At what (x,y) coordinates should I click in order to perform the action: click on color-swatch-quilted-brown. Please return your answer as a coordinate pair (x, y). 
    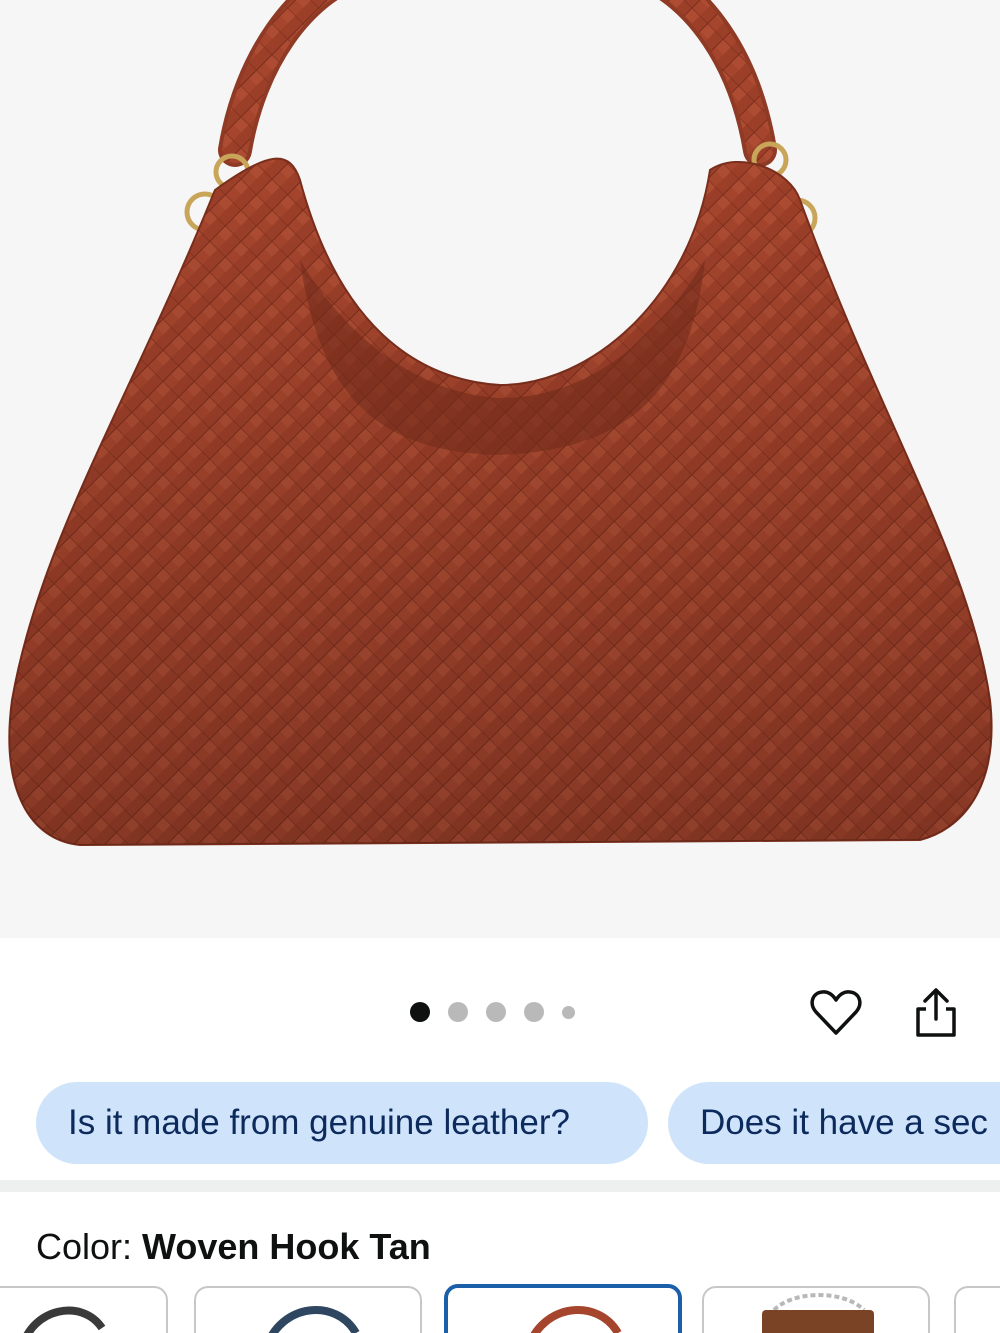
    Looking at the image, I should click on (816, 1309).